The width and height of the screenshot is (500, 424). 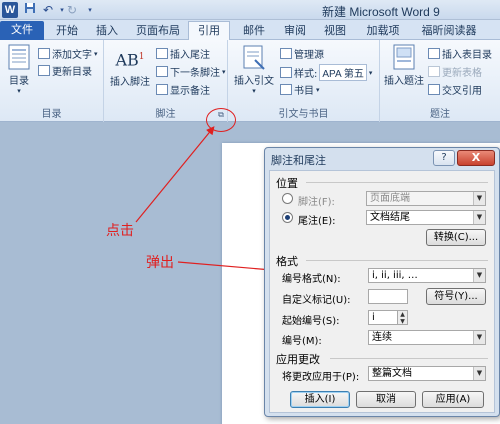 What do you see at coordinates (287, 261) in the screenshot?
I see `format-section-title: 格式` at bounding box center [287, 261].